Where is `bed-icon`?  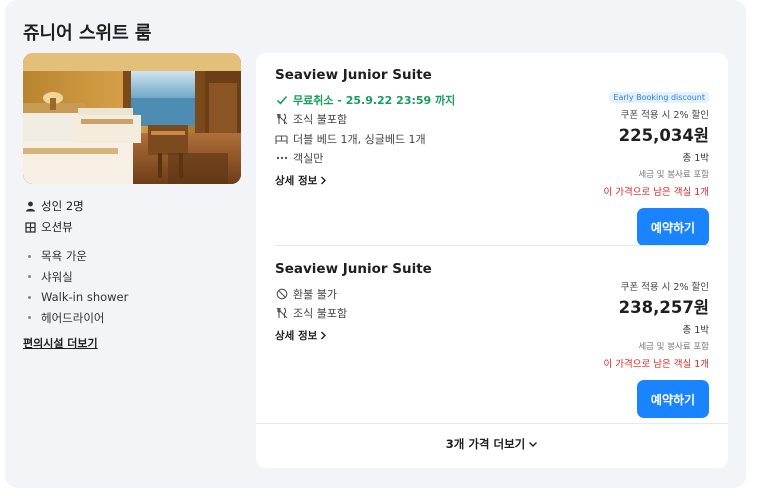 bed-icon is located at coordinates (281, 138).